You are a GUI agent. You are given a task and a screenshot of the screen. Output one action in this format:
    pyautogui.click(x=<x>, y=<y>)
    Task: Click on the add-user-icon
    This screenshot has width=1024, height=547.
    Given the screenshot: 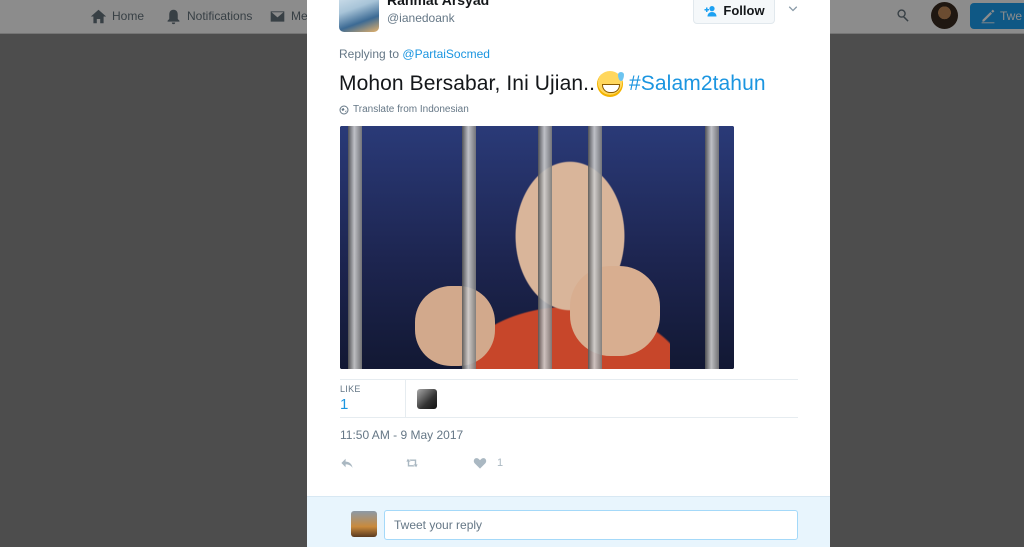 What is the action you would take?
    pyautogui.click(x=710, y=10)
    